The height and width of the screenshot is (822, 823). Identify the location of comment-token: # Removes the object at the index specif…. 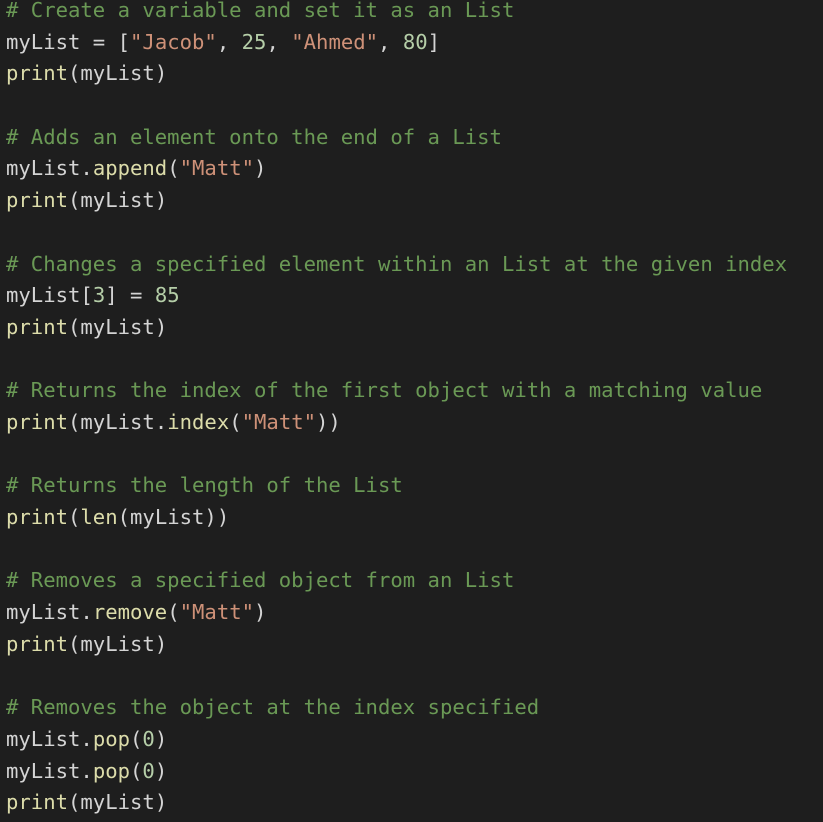
(273, 707).